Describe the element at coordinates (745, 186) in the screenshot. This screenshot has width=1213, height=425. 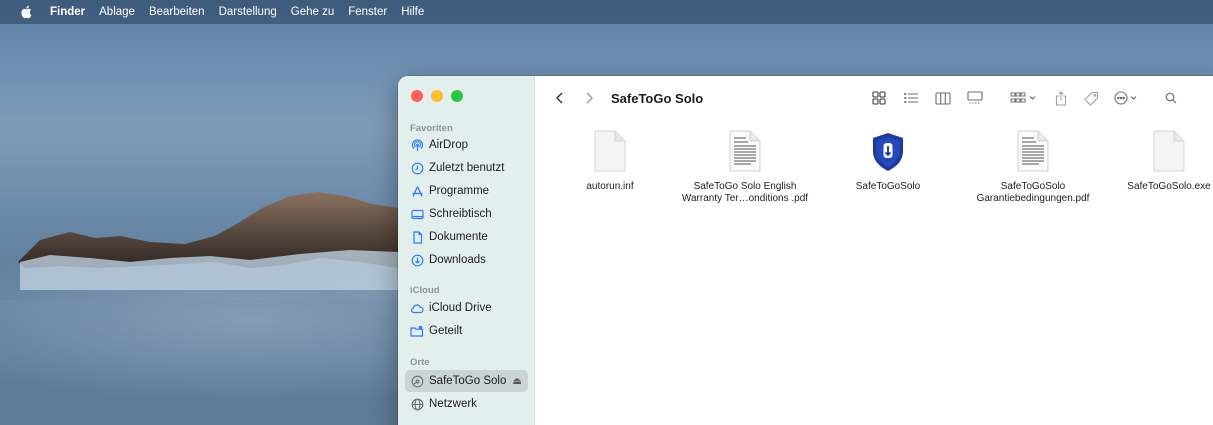
I see `file-name-line-1: SafeToGo Solo English` at that location.